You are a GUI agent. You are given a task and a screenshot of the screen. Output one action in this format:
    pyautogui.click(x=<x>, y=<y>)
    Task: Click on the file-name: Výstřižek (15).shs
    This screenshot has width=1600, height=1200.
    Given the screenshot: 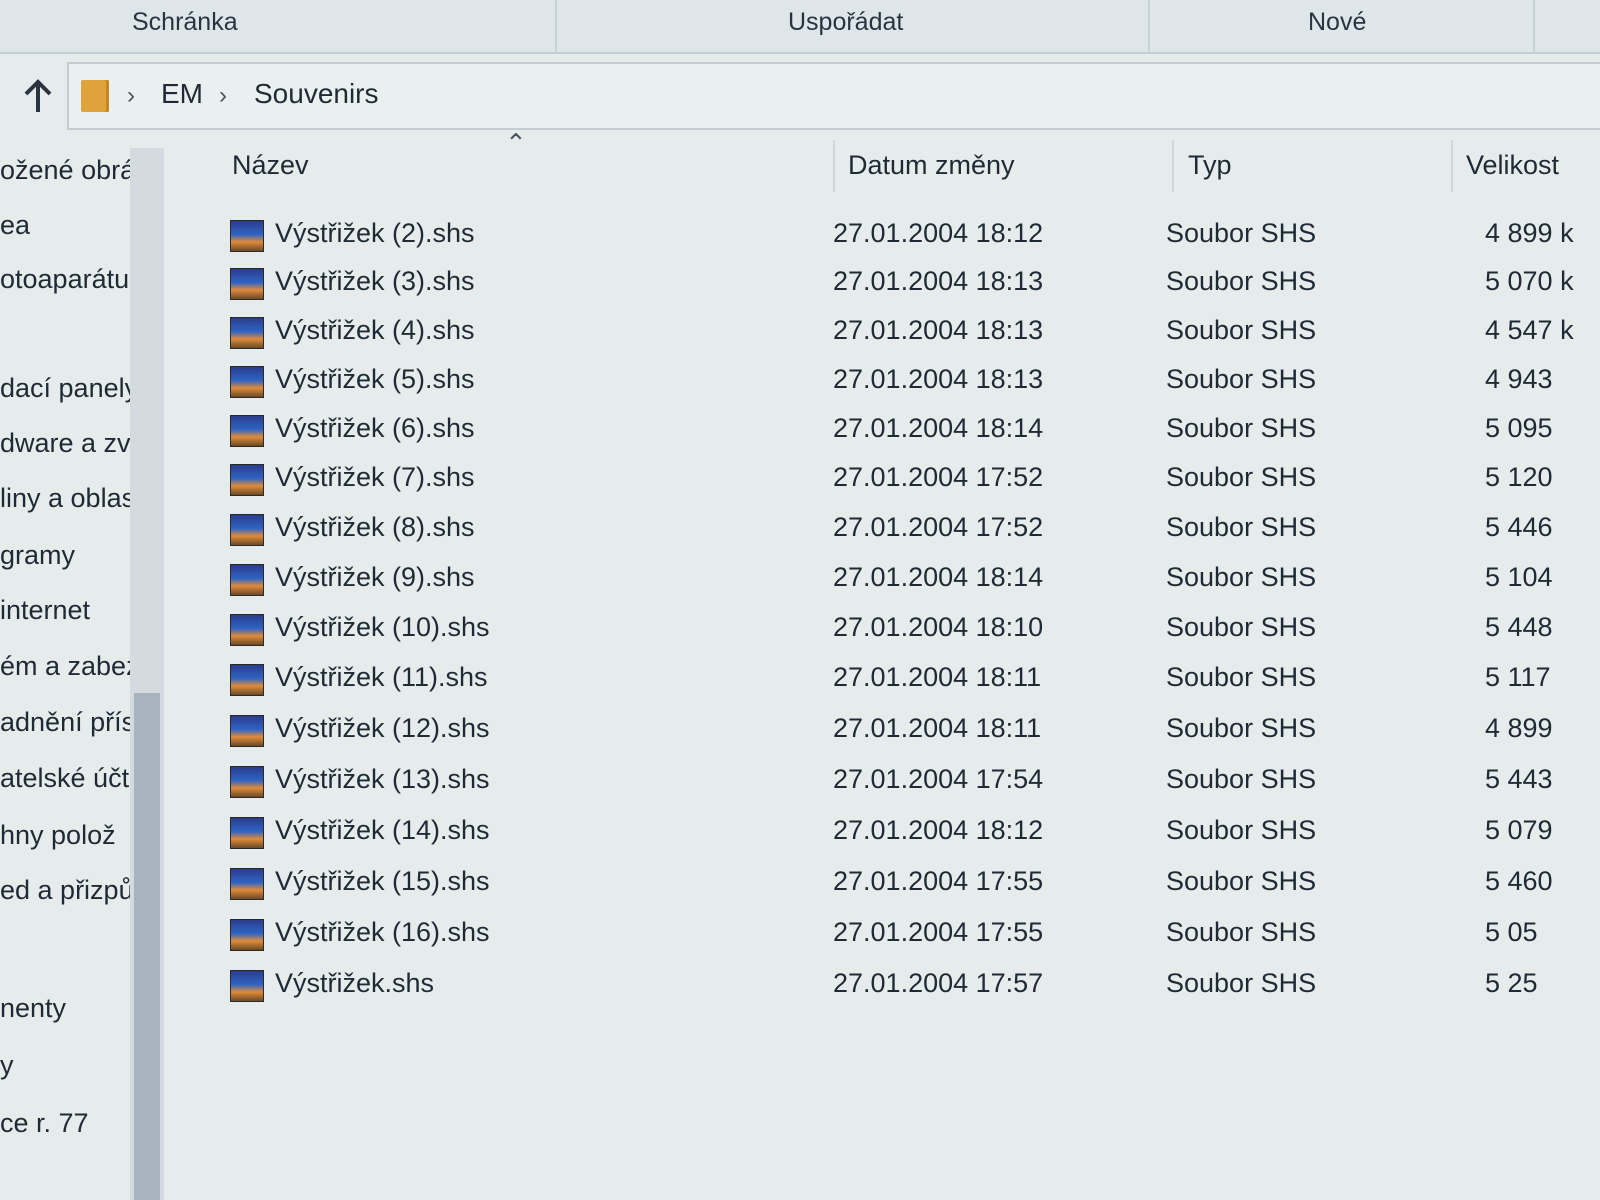 What is the action you would take?
    pyautogui.click(x=382, y=881)
    